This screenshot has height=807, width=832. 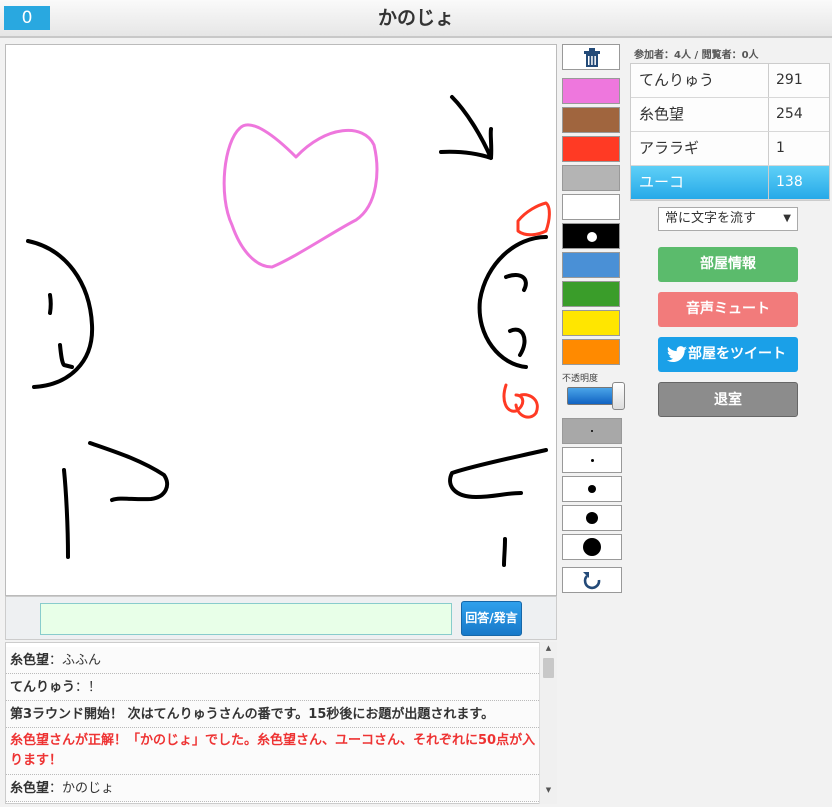 I want to click on undo-button, so click(x=592, y=580).